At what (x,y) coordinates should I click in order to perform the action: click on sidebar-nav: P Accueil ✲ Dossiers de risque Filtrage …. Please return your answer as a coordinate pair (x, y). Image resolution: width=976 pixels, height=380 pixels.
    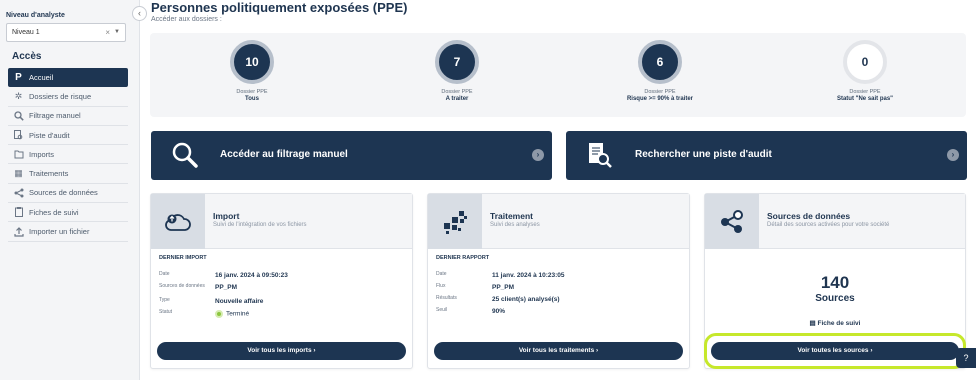
    Looking at the image, I should click on (68, 155).